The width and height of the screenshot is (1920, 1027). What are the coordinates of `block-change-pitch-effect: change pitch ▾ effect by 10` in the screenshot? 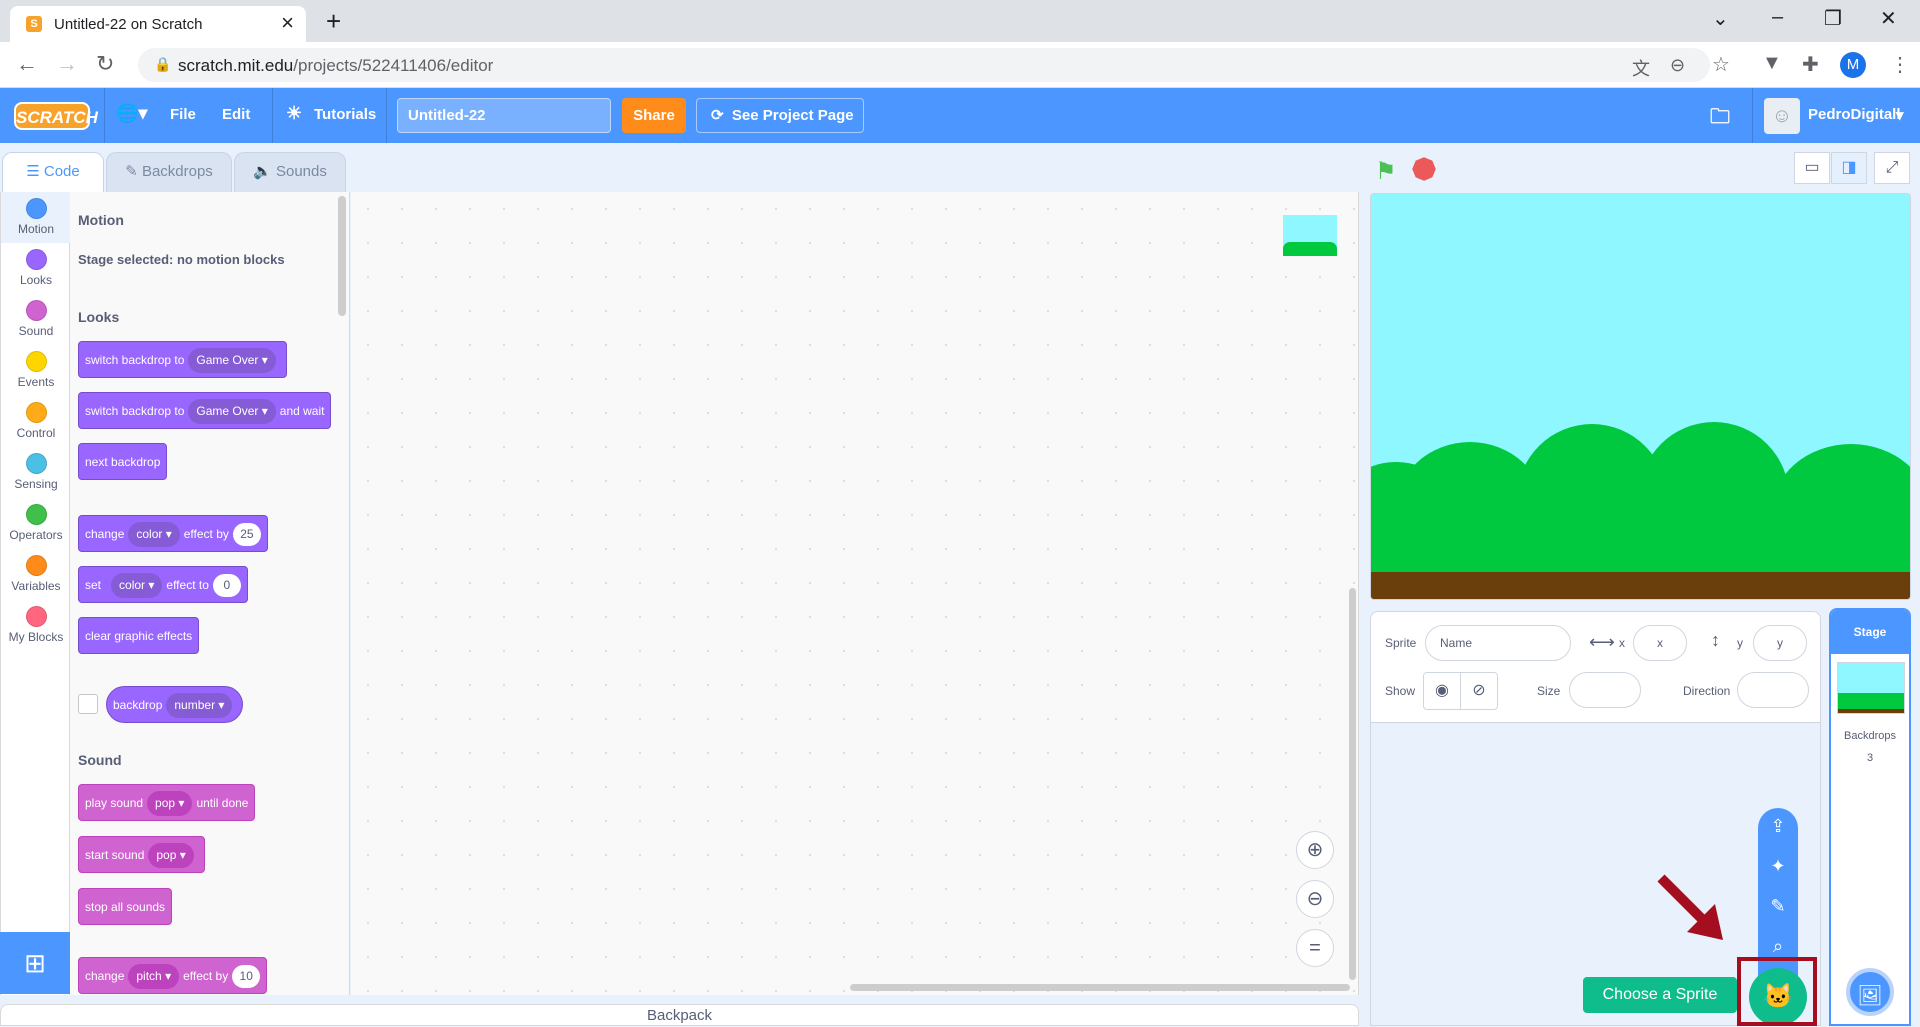 It's located at (173, 975).